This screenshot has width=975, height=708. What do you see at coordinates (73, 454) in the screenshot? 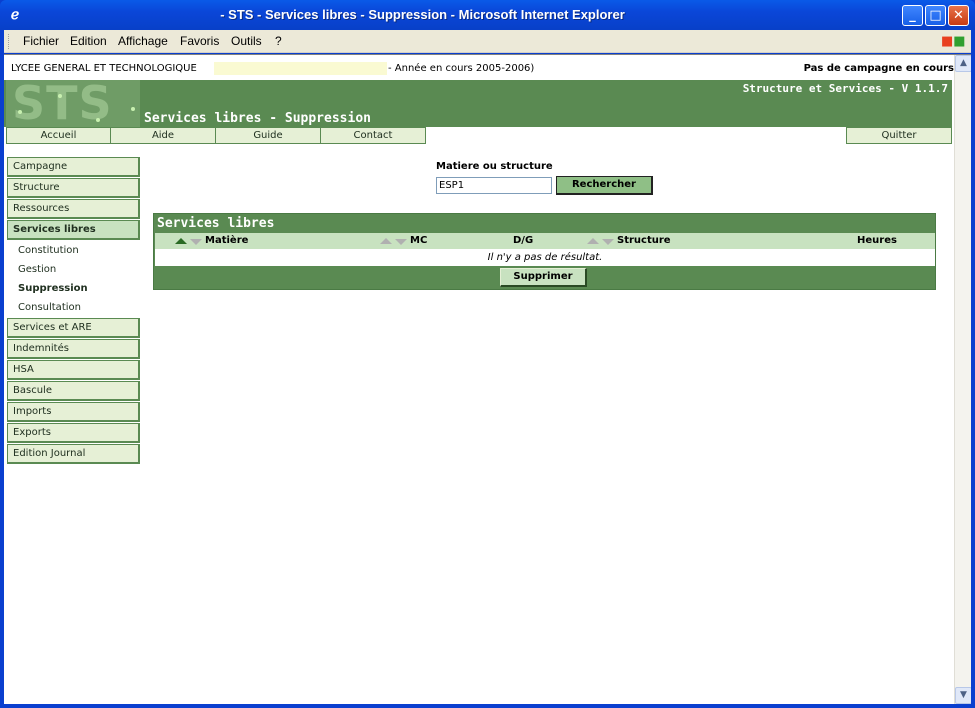
I see `sidebar-item-edition-journal: Edition Journal` at bounding box center [73, 454].